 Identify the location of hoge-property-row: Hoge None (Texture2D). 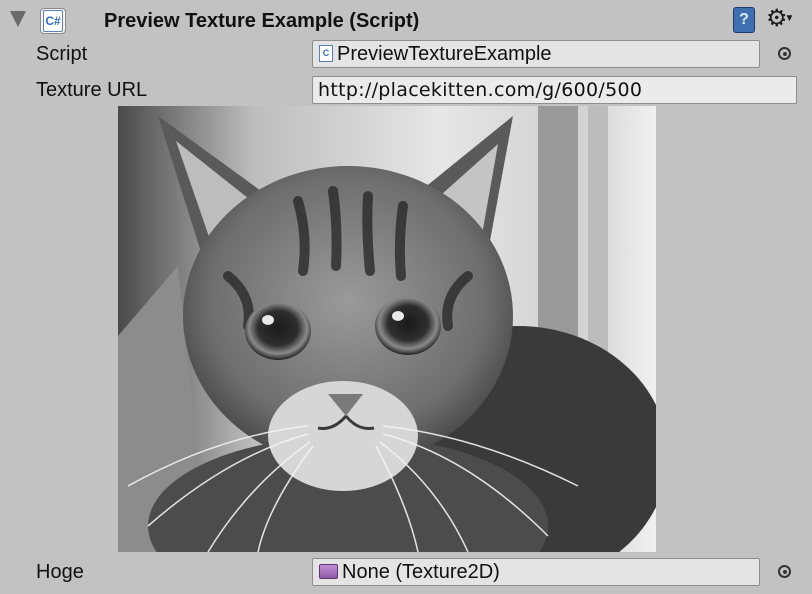
(406, 572).